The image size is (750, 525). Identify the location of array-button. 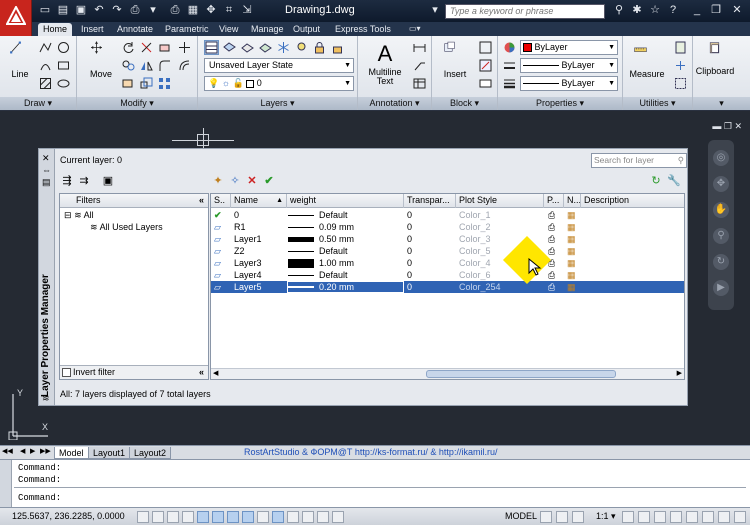
(164, 83).